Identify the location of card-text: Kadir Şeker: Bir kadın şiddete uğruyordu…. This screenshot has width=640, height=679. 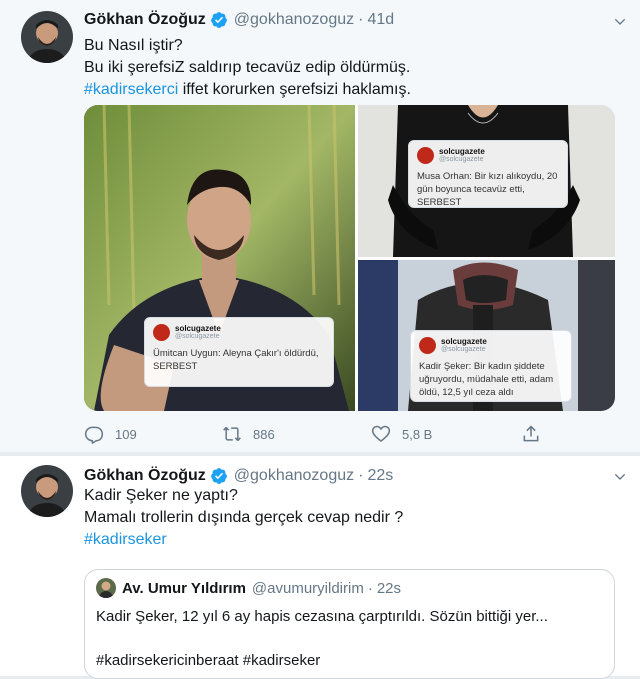
(486, 379).